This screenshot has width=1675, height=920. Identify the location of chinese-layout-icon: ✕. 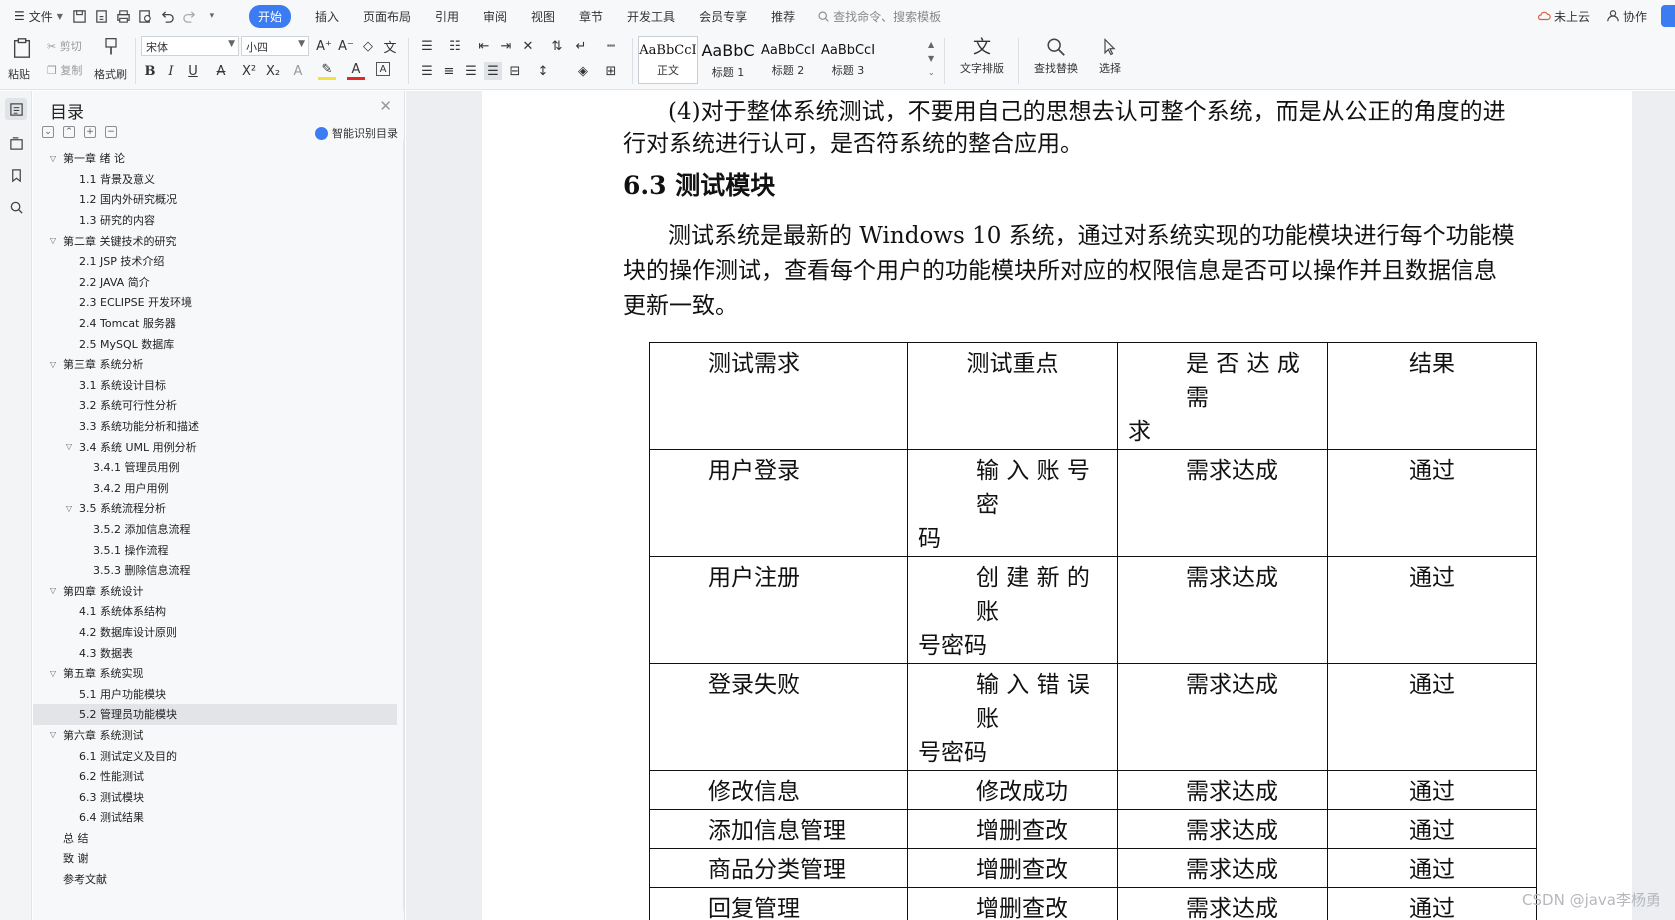
(528, 46).